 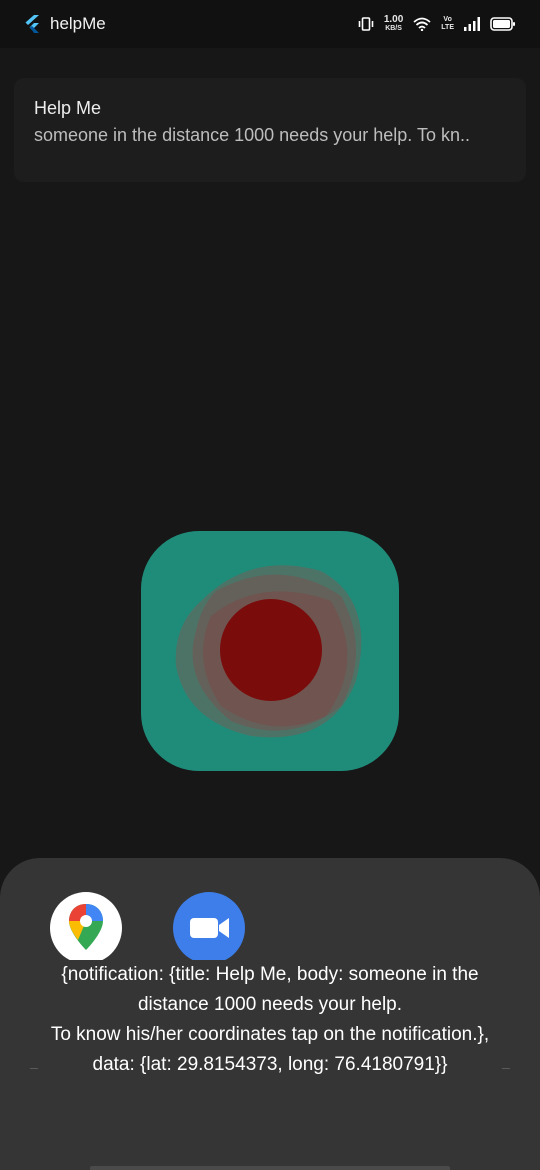 I want to click on volte-indicator: Vo LTE, so click(x=447, y=24).